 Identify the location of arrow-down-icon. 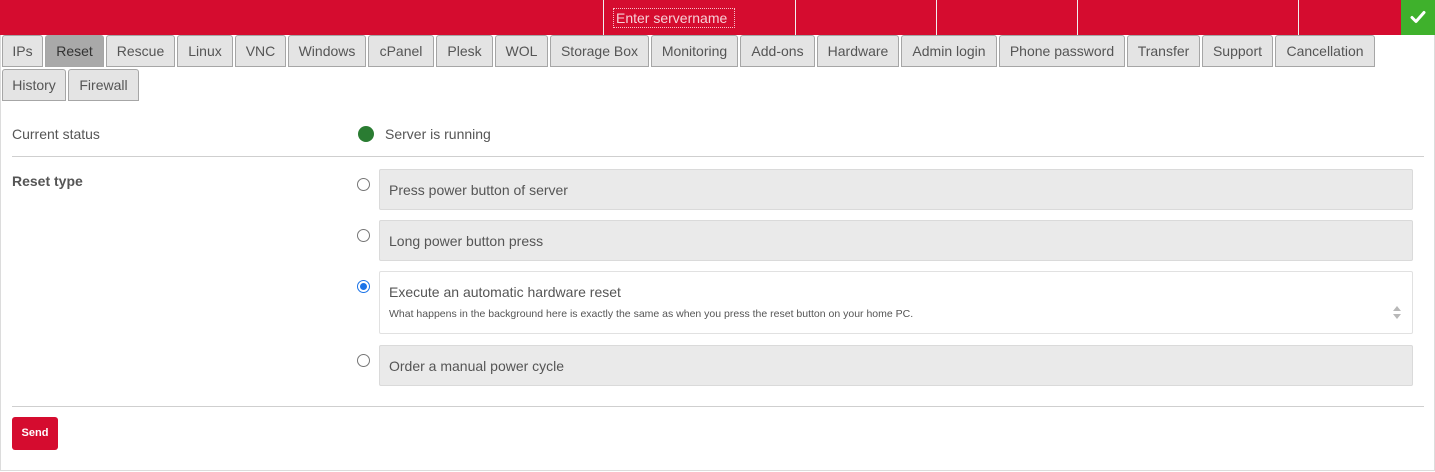
(1397, 316).